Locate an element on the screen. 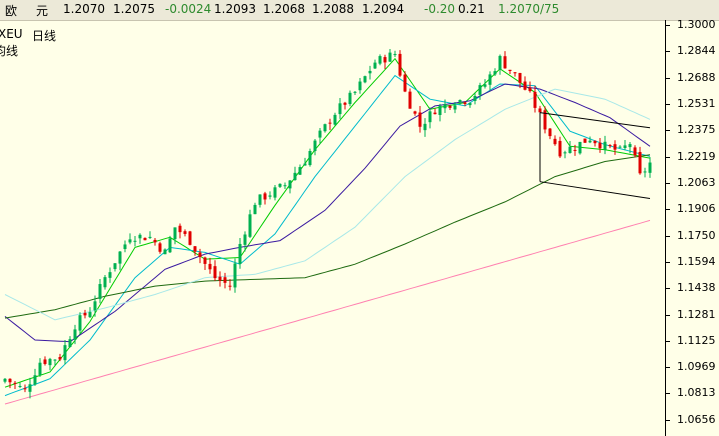 The image size is (719, 436). y-tick-label: 1.2375 is located at coordinates (696, 130).